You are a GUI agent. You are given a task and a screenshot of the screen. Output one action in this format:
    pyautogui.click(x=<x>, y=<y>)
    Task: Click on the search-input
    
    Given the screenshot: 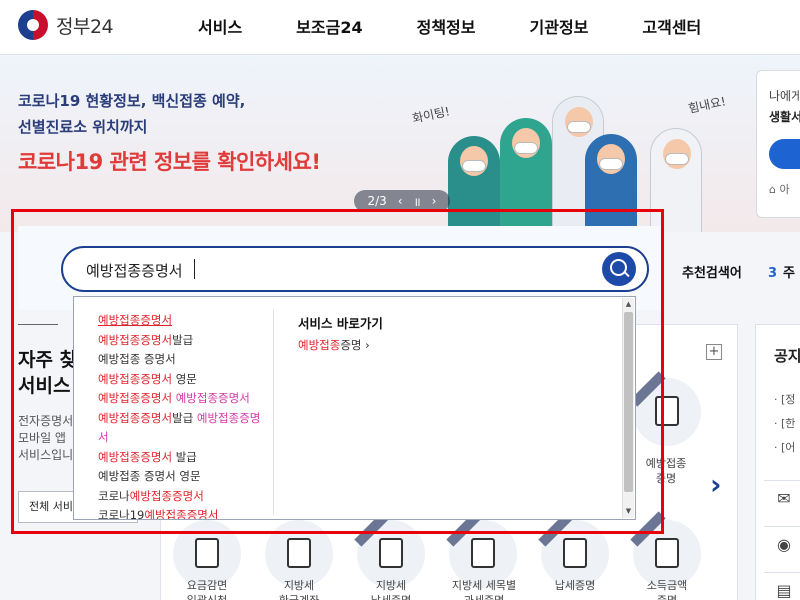 What is the action you would take?
    pyautogui.click(x=326, y=270)
    